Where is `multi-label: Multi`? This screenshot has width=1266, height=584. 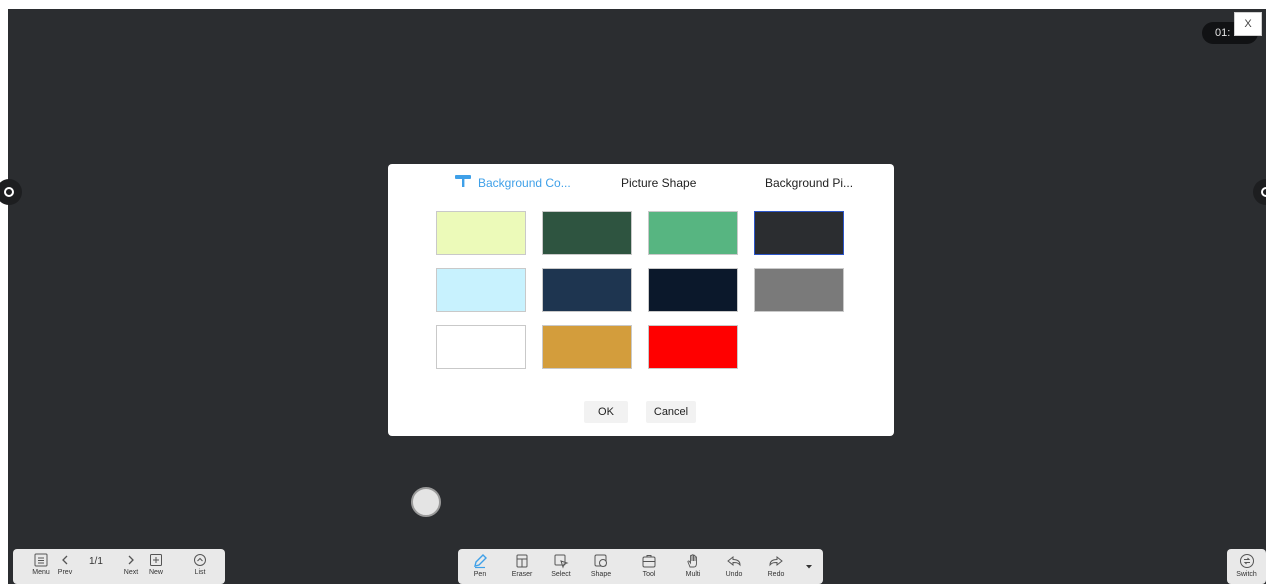 multi-label: Multi is located at coordinates (693, 574).